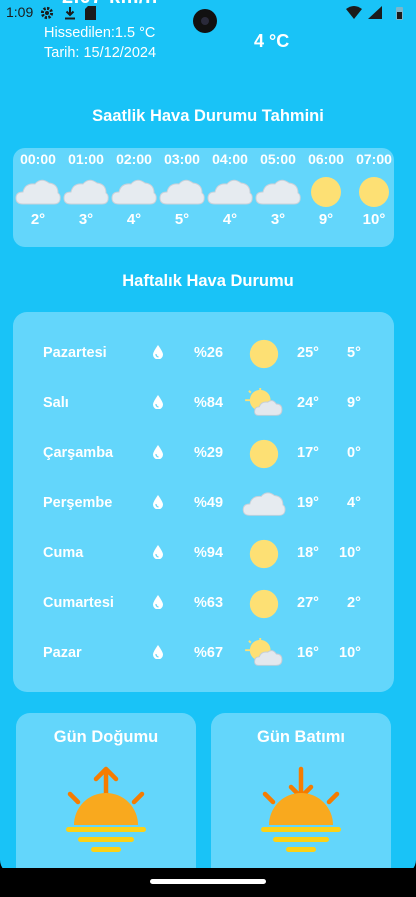 Image resolution: width=416 pixels, height=897 pixels. Describe the element at coordinates (205, 21) in the screenshot. I see `front-camera` at that location.